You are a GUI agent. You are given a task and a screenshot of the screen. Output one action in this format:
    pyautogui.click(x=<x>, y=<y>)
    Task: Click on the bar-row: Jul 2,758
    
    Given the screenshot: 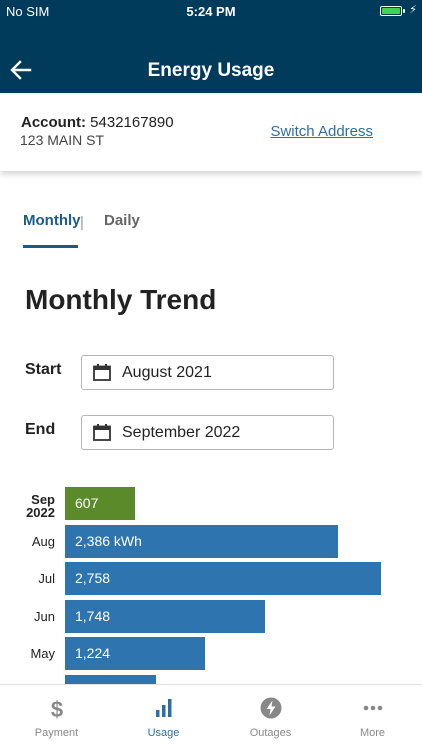 What is the action you would take?
    pyautogui.click(x=211, y=579)
    